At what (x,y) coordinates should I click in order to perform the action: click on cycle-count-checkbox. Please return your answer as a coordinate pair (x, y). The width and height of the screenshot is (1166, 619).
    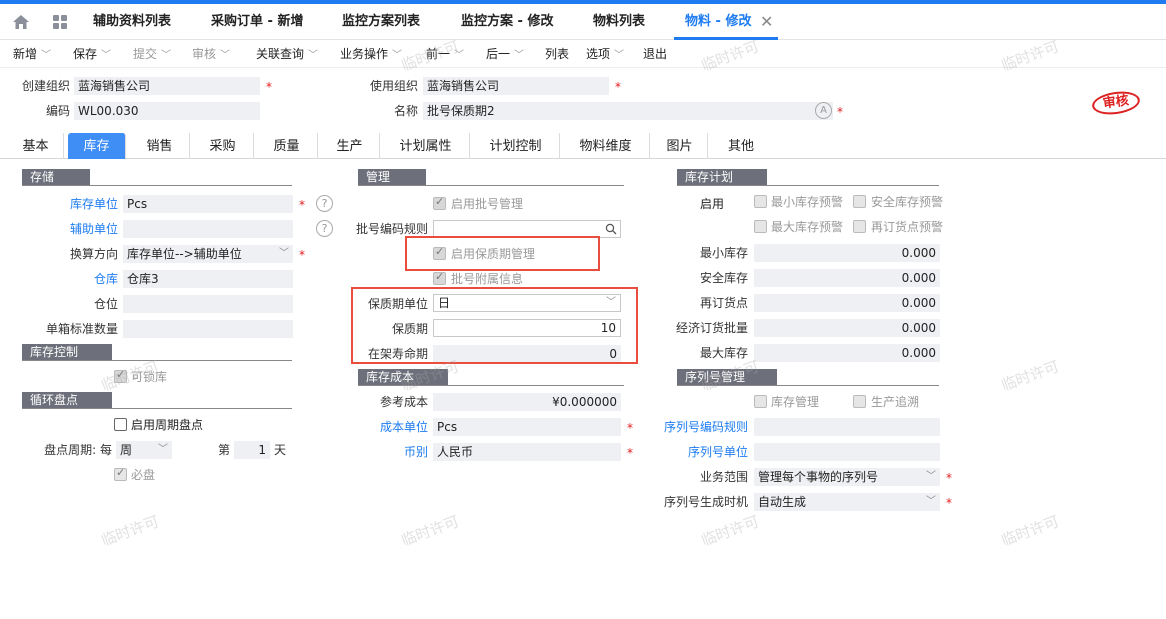
    Looking at the image, I should click on (120, 424).